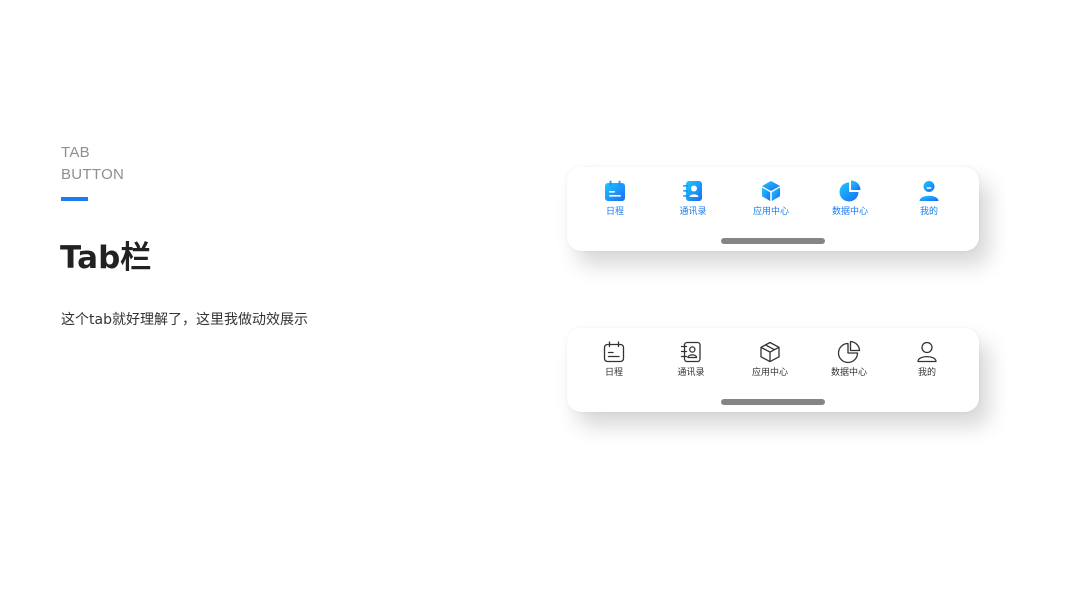  Describe the element at coordinates (75, 152) in the screenshot. I see `eyebrow-line-1: TAB` at that location.